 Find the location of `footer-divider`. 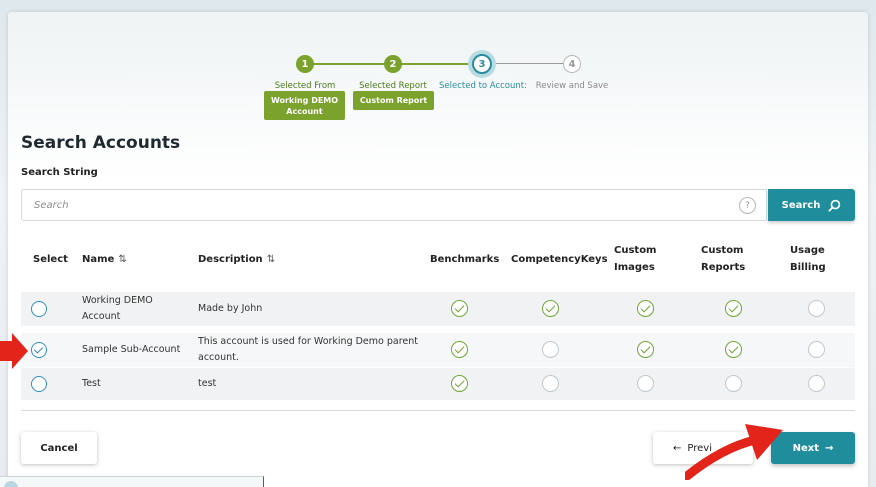

footer-divider is located at coordinates (438, 410).